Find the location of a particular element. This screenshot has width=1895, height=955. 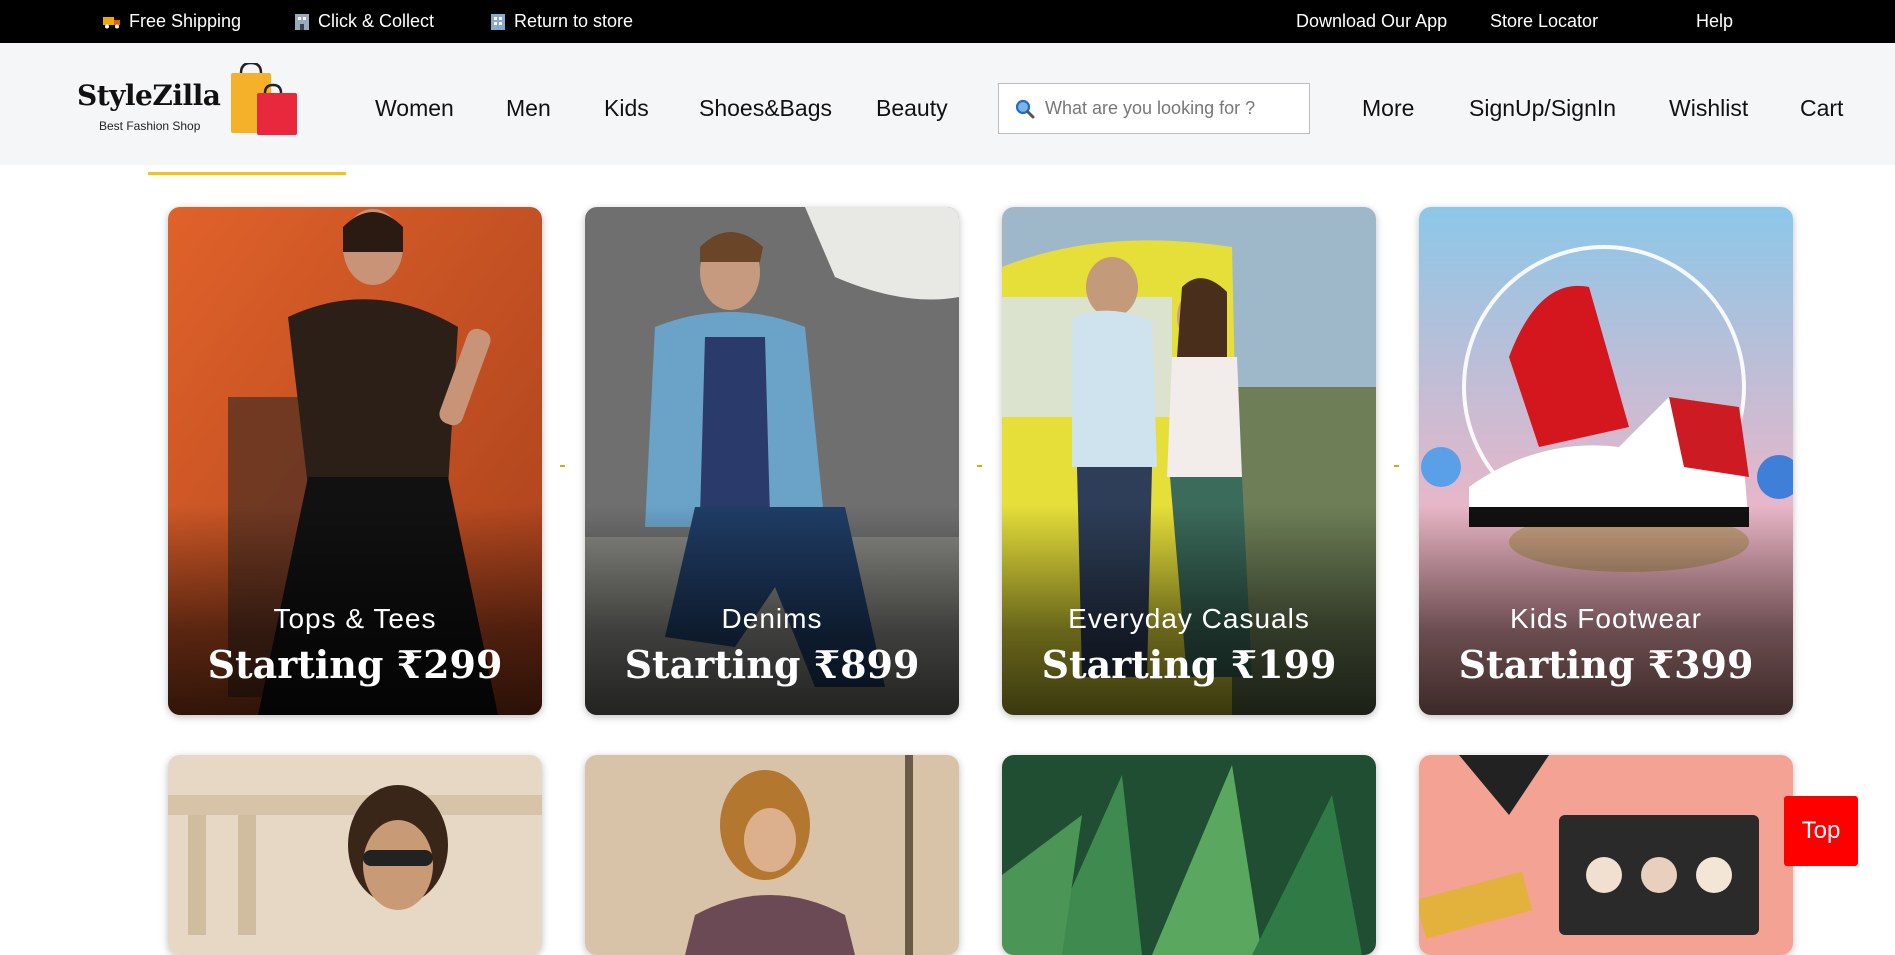

search-input is located at coordinates (1170, 108).